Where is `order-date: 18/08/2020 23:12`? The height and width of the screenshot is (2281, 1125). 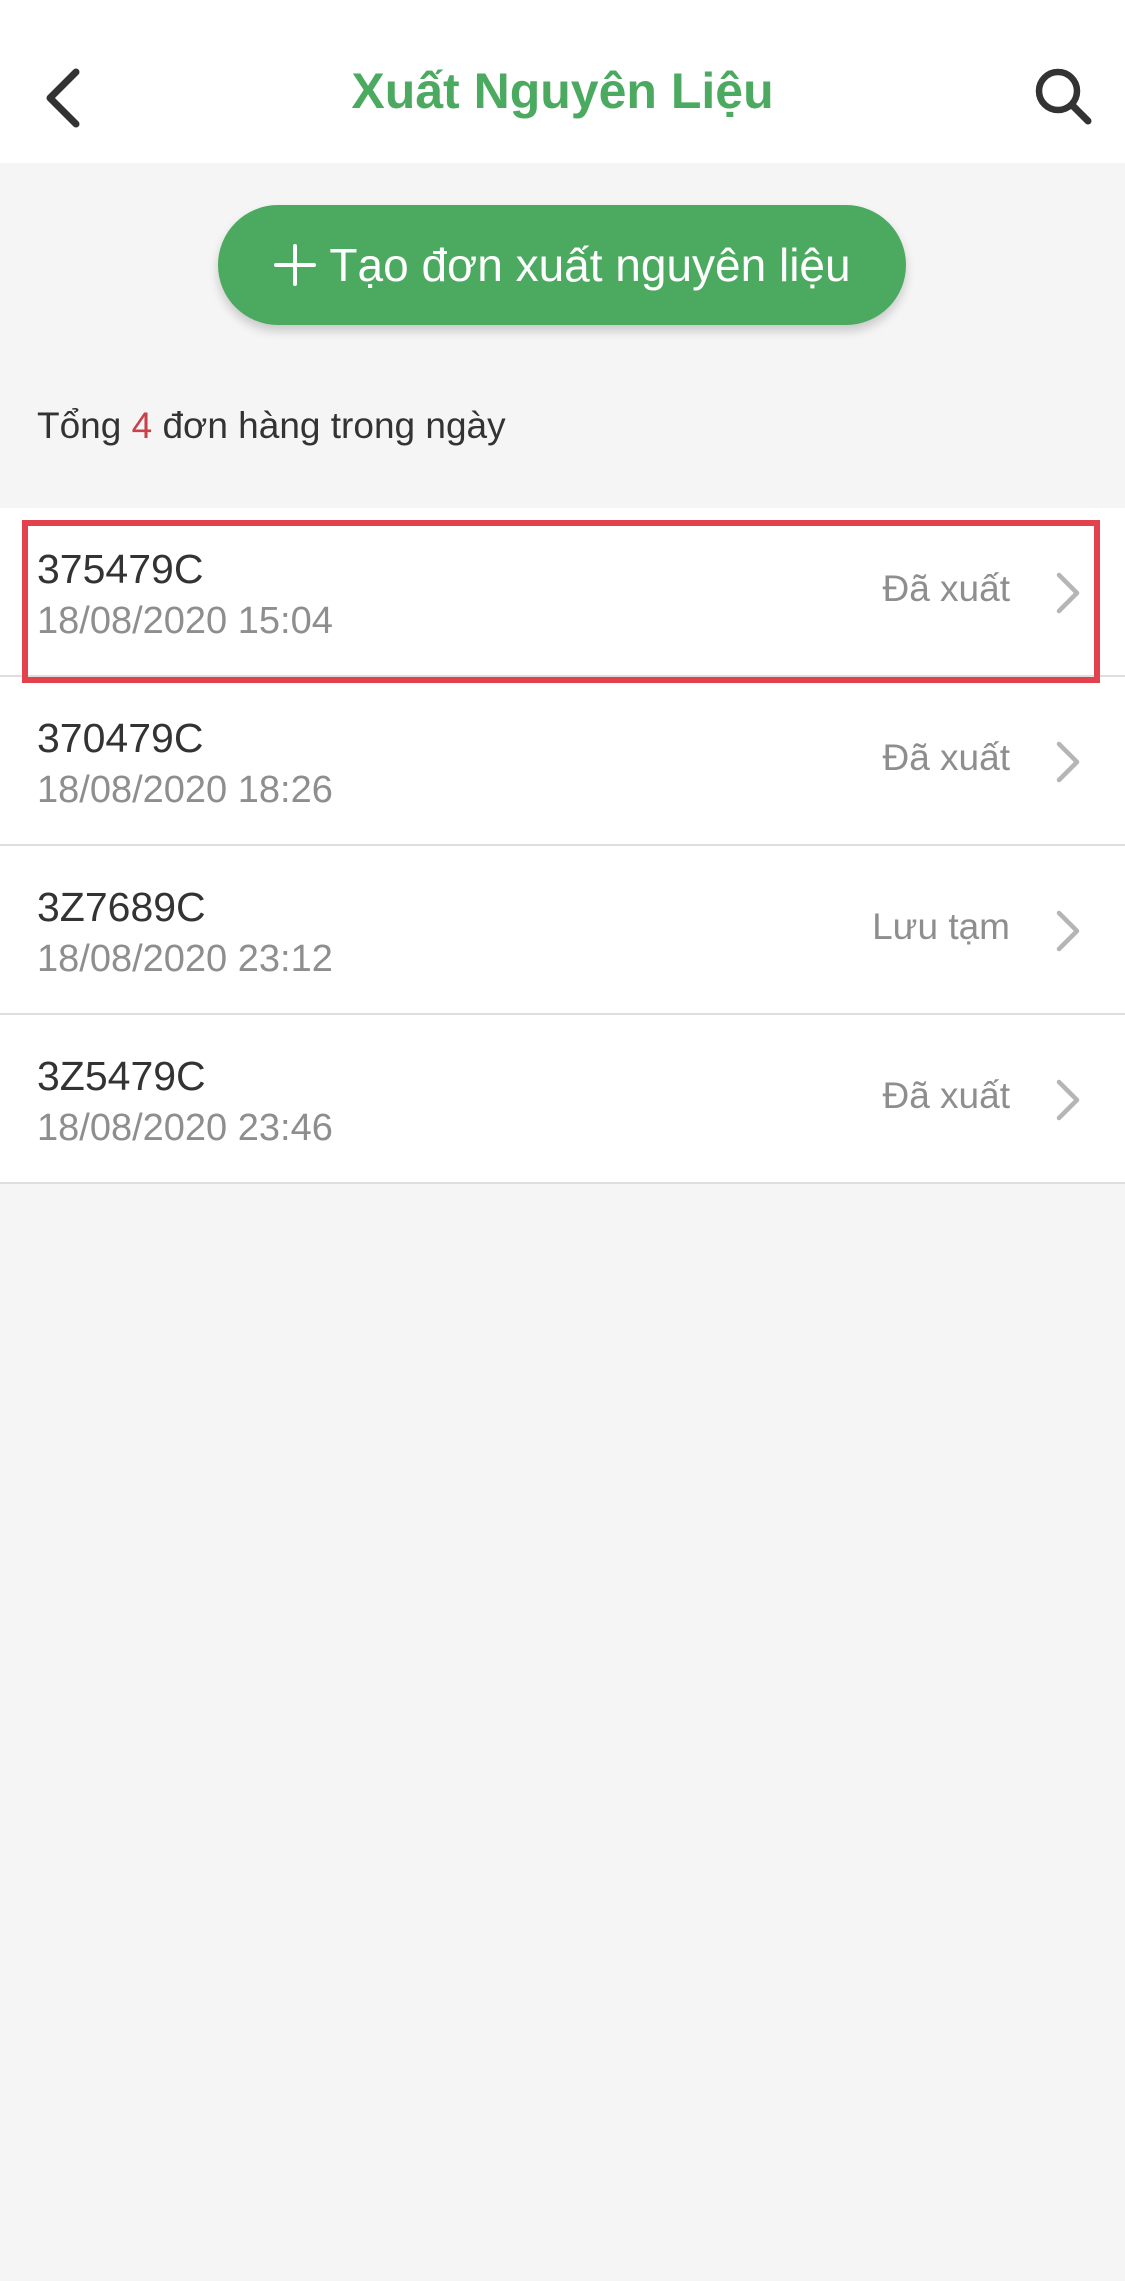 order-date: 18/08/2020 23:12 is located at coordinates (185, 959).